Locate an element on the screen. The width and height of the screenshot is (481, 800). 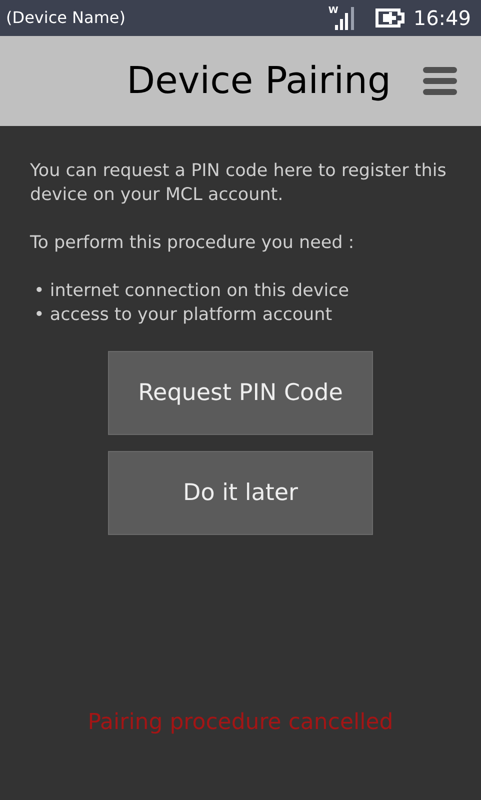
requirement-item: • access to your platform account is located at coordinates (183, 315).